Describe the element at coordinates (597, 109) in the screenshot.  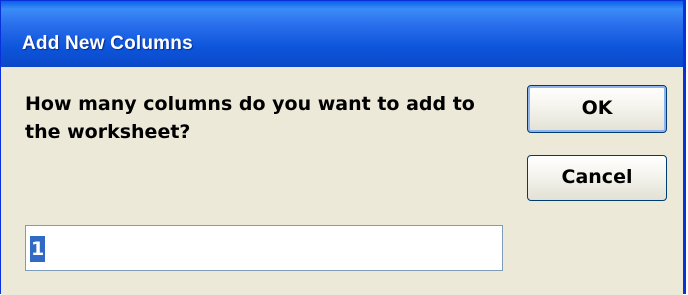
I see `ok-button: OK` at that location.